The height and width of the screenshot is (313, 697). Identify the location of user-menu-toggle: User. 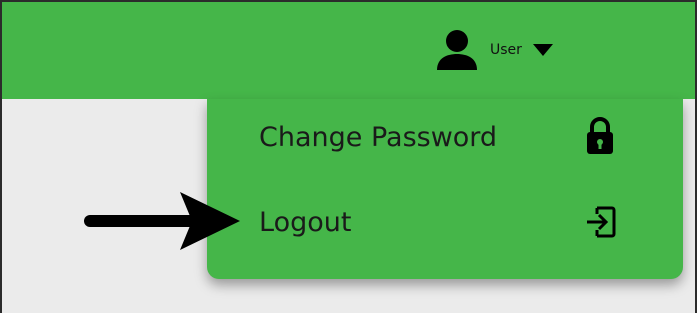
(494, 50).